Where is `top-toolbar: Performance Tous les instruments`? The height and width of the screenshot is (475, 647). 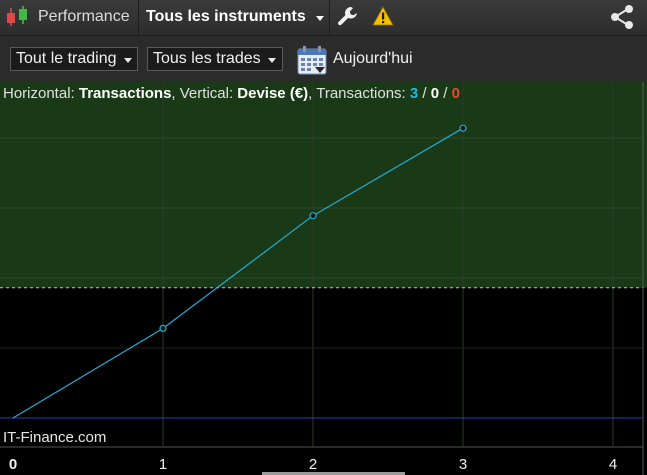
top-toolbar: Performance Tous les instruments is located at coordinates (323, 18).